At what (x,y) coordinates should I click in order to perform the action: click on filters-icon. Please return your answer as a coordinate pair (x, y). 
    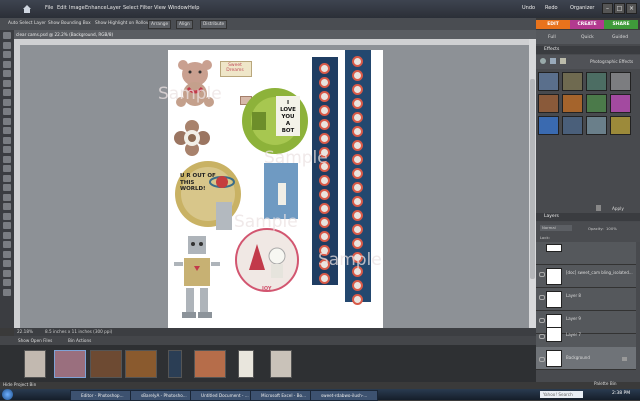
    Looking at the image, I should click on (543, 61).